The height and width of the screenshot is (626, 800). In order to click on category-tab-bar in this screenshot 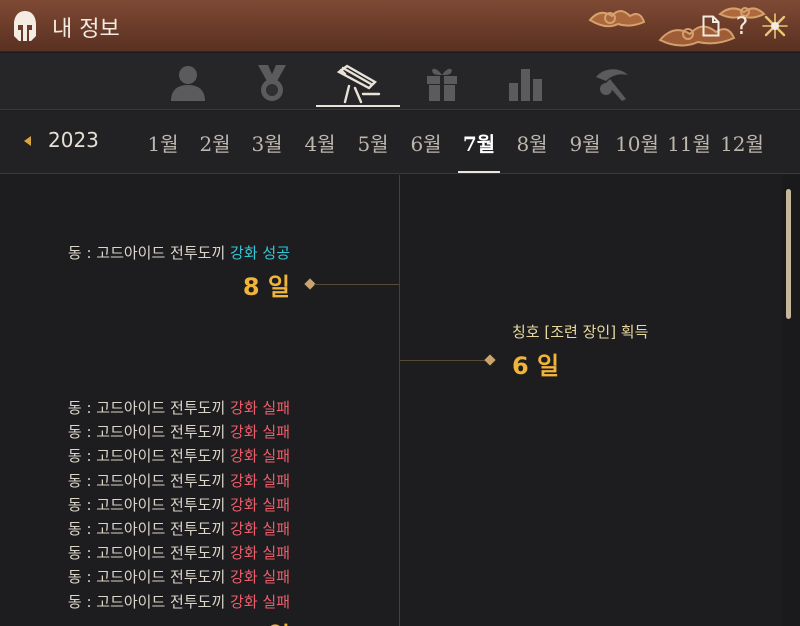, I will do `click(400, 81)`.